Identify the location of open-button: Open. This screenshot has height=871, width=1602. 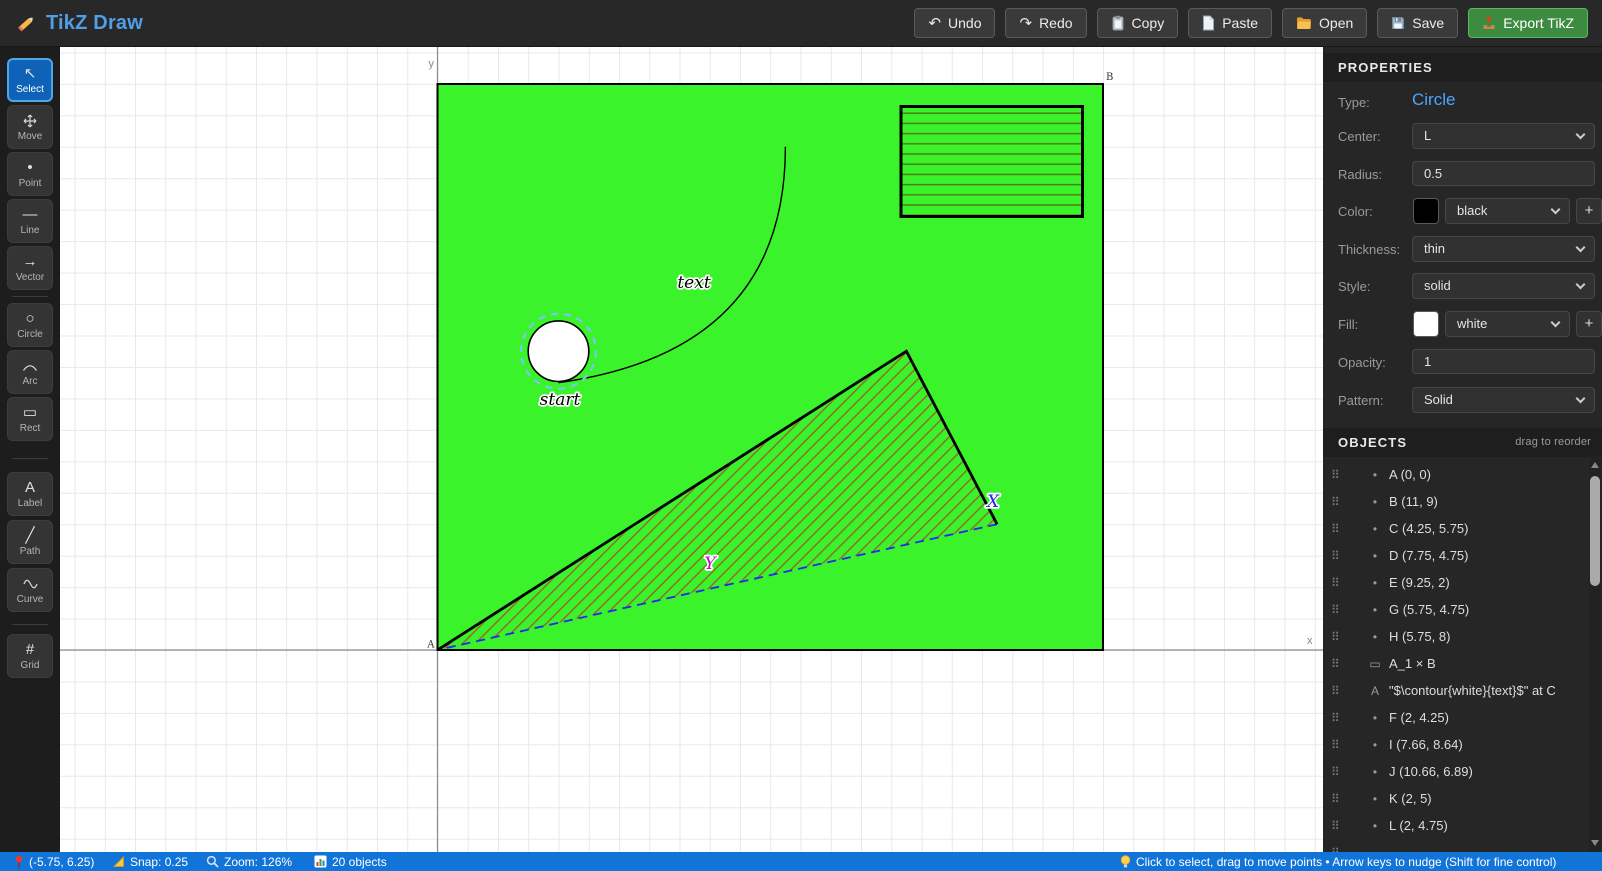
(1325, 23).